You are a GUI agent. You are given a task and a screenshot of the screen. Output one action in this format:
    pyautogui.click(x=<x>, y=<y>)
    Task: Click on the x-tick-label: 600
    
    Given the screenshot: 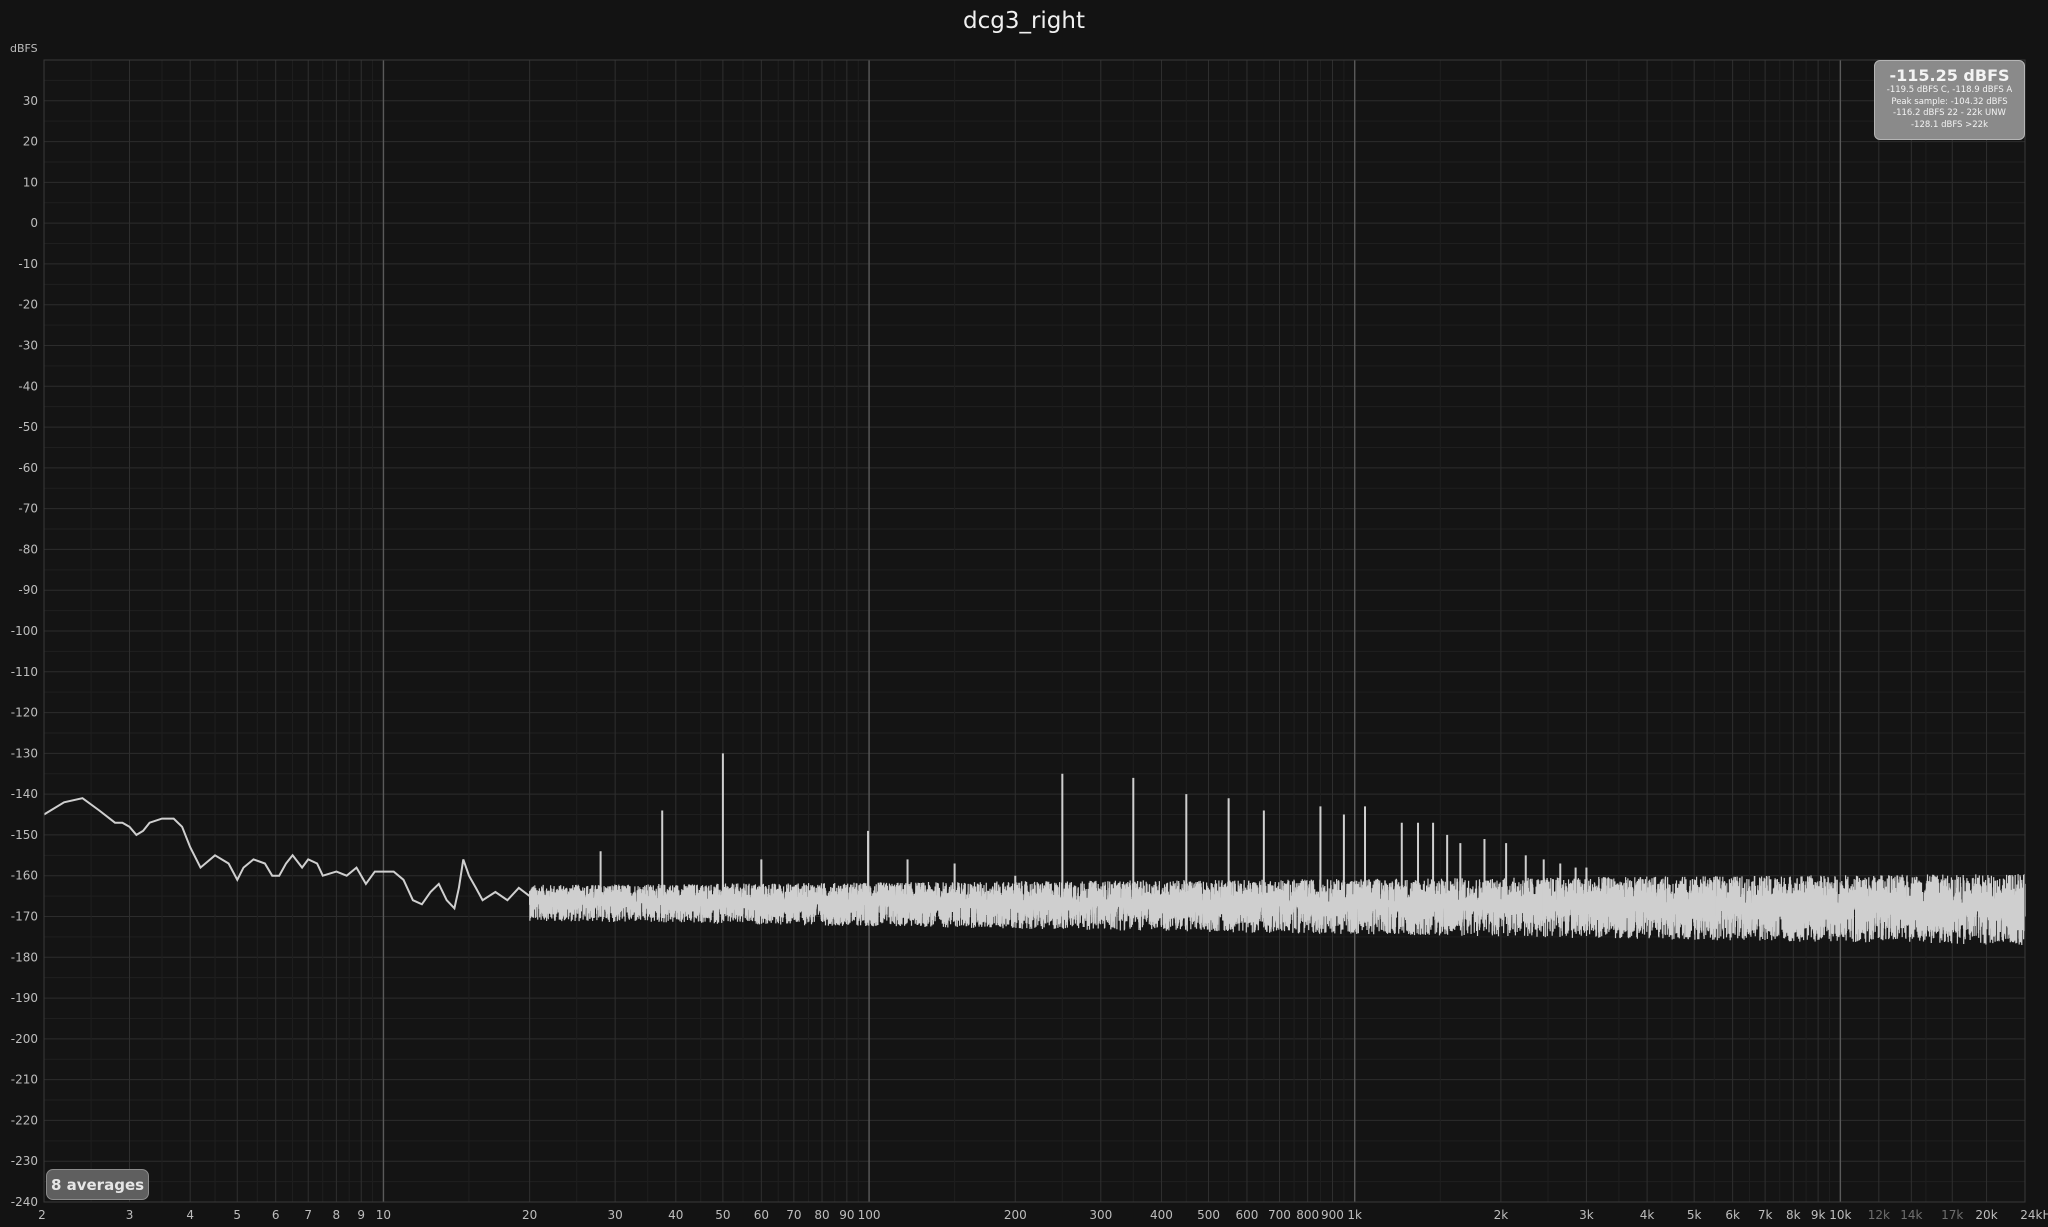 What is the action you would take?
    pyautogui.click(x=1247, y=1215)
    